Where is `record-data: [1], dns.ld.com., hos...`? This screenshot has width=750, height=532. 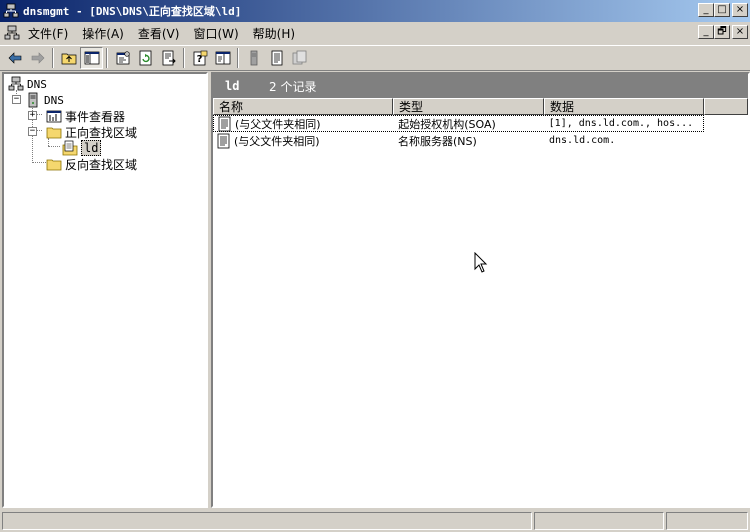
record-data: [1], dns.ld.com., hos... is located at coordinates (621, 123).